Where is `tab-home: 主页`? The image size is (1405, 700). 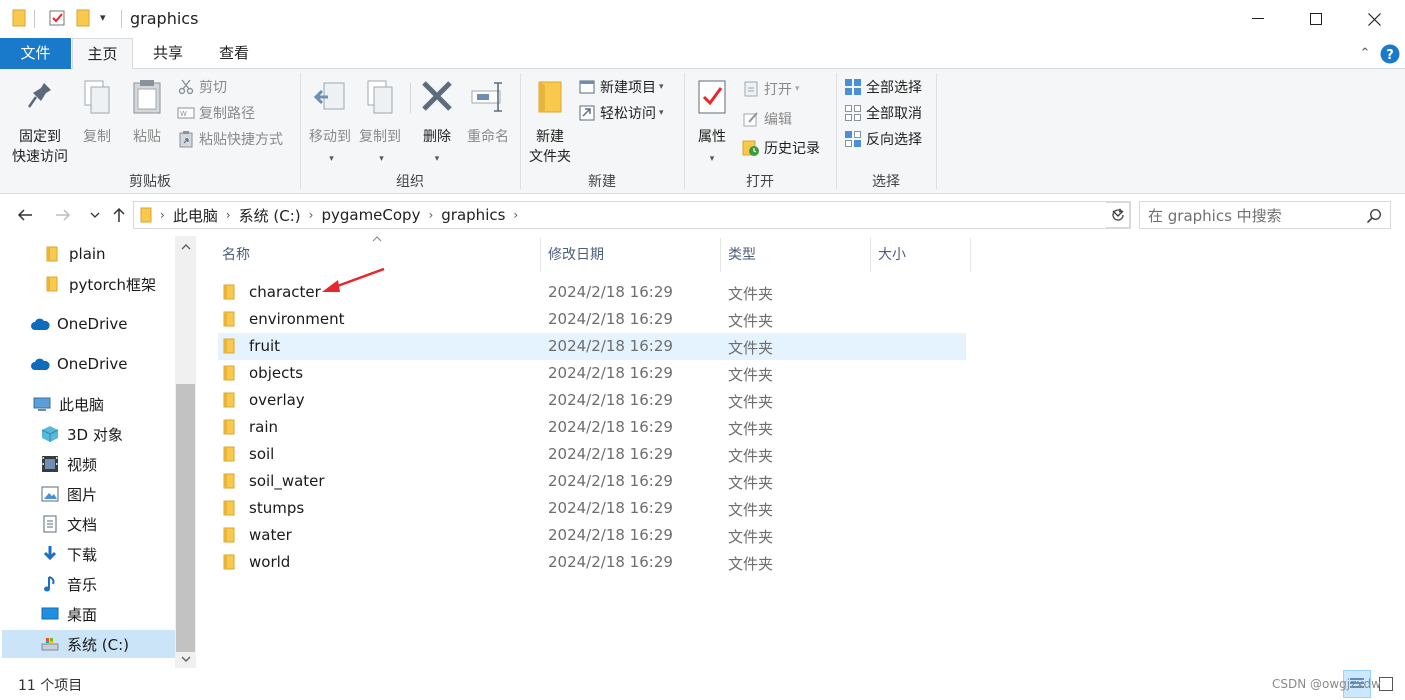
tab-home: 主页 is located at coordinates (102, 54).